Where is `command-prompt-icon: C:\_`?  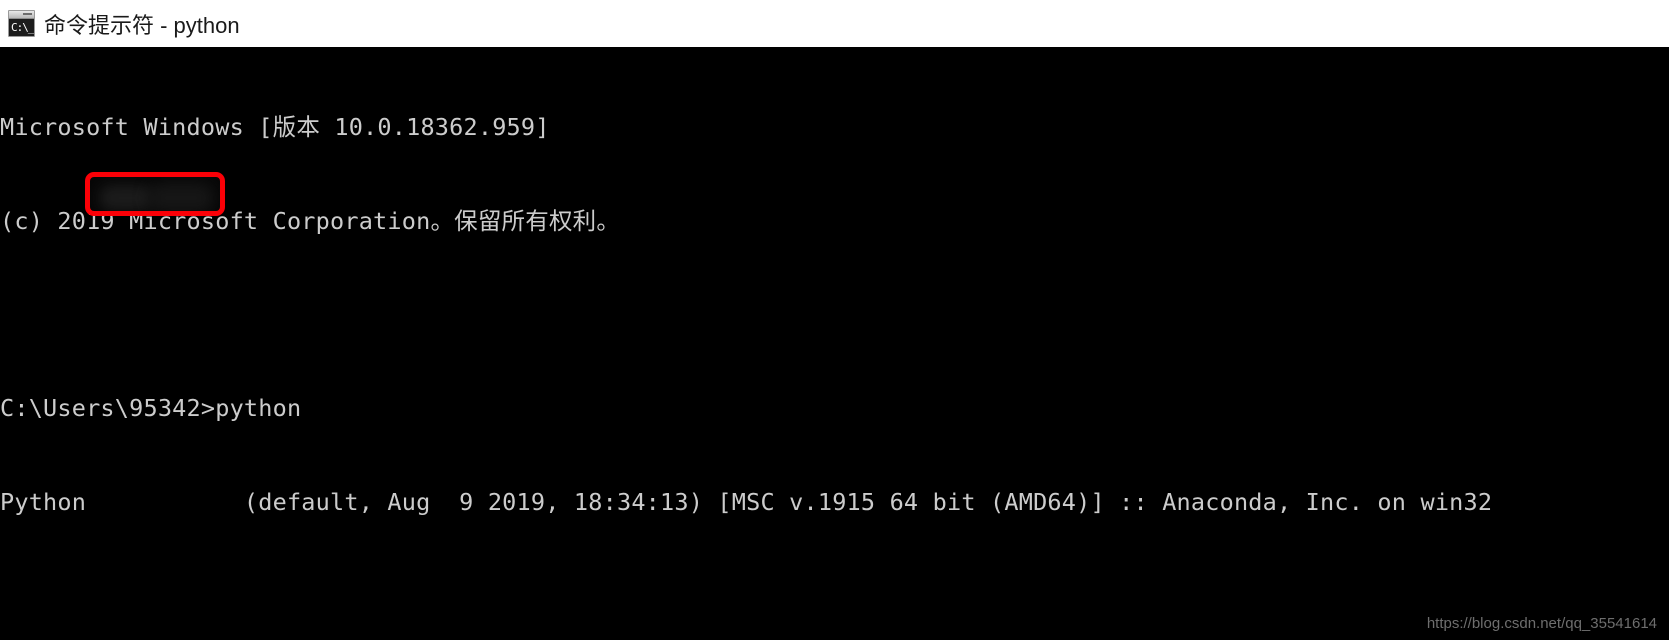
command-prompt-icon: C:\_ is located at coordinates (21, 23).